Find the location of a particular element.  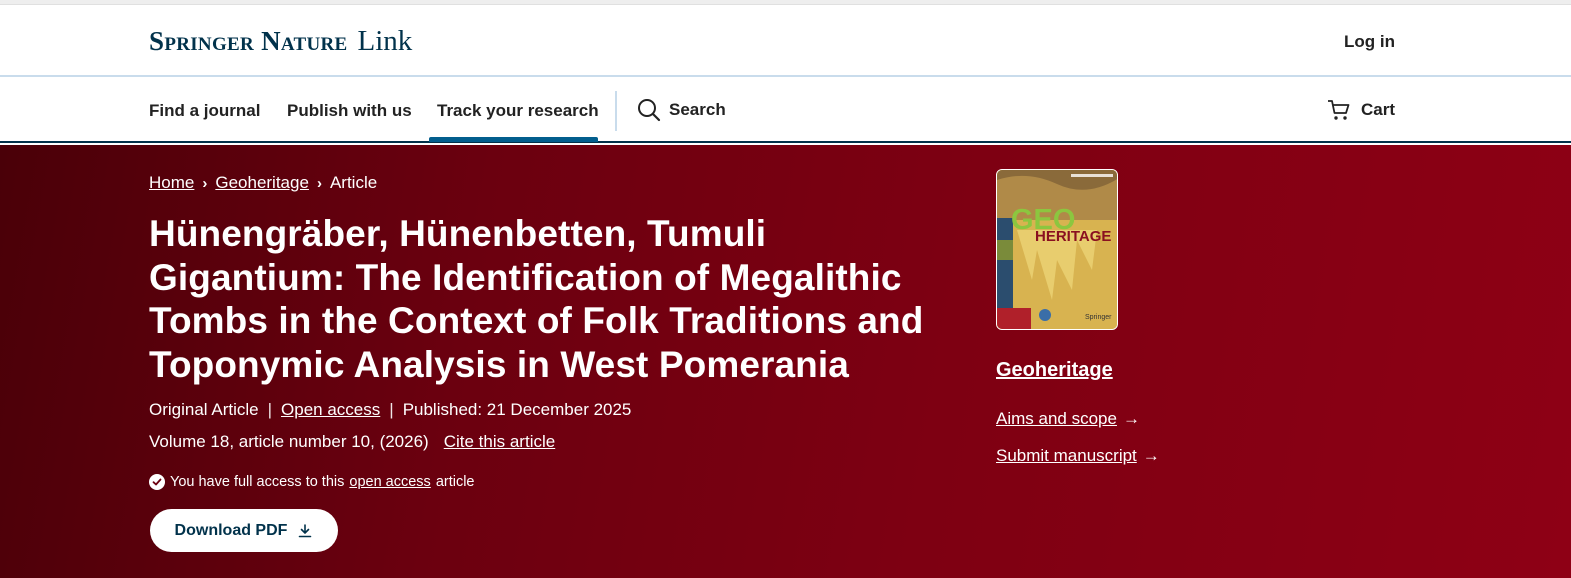

aims-scope-link: Aims and scope → is located at coordinates (1068, 419).